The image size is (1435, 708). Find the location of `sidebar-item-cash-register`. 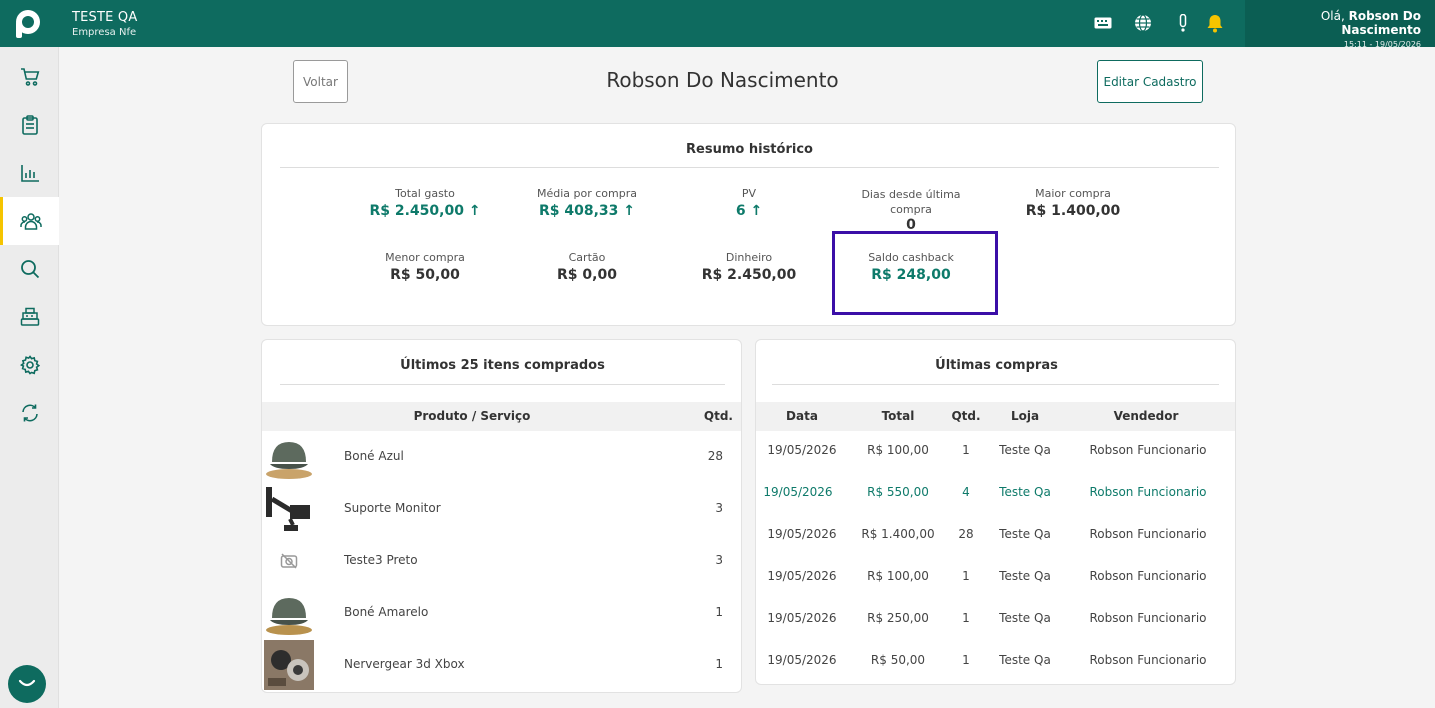

sidebar-item-cash-register is located at coordinates (29, 317).